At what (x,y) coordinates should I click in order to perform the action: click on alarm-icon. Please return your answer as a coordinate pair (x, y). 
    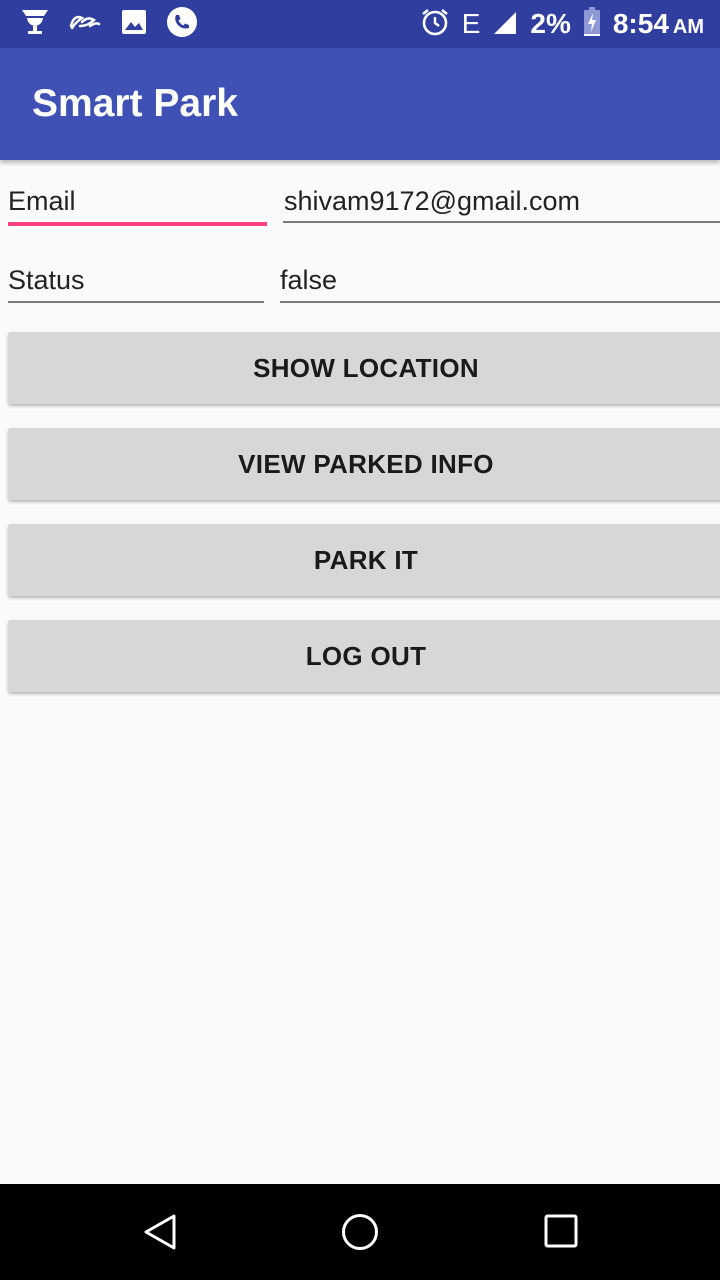
    Looking at the image, I should click on (435, 24).